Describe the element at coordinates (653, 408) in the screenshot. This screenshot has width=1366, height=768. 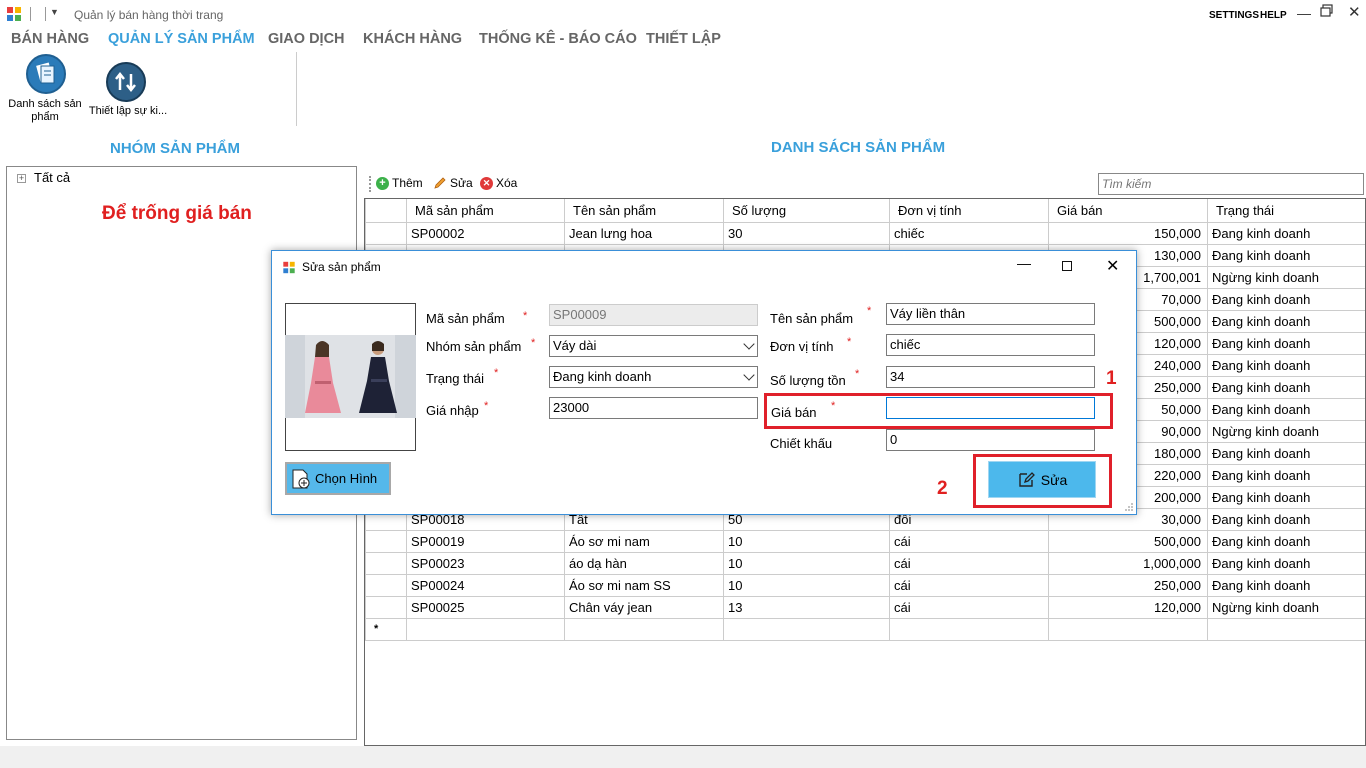
I see `cost-field: 23000` at that location.